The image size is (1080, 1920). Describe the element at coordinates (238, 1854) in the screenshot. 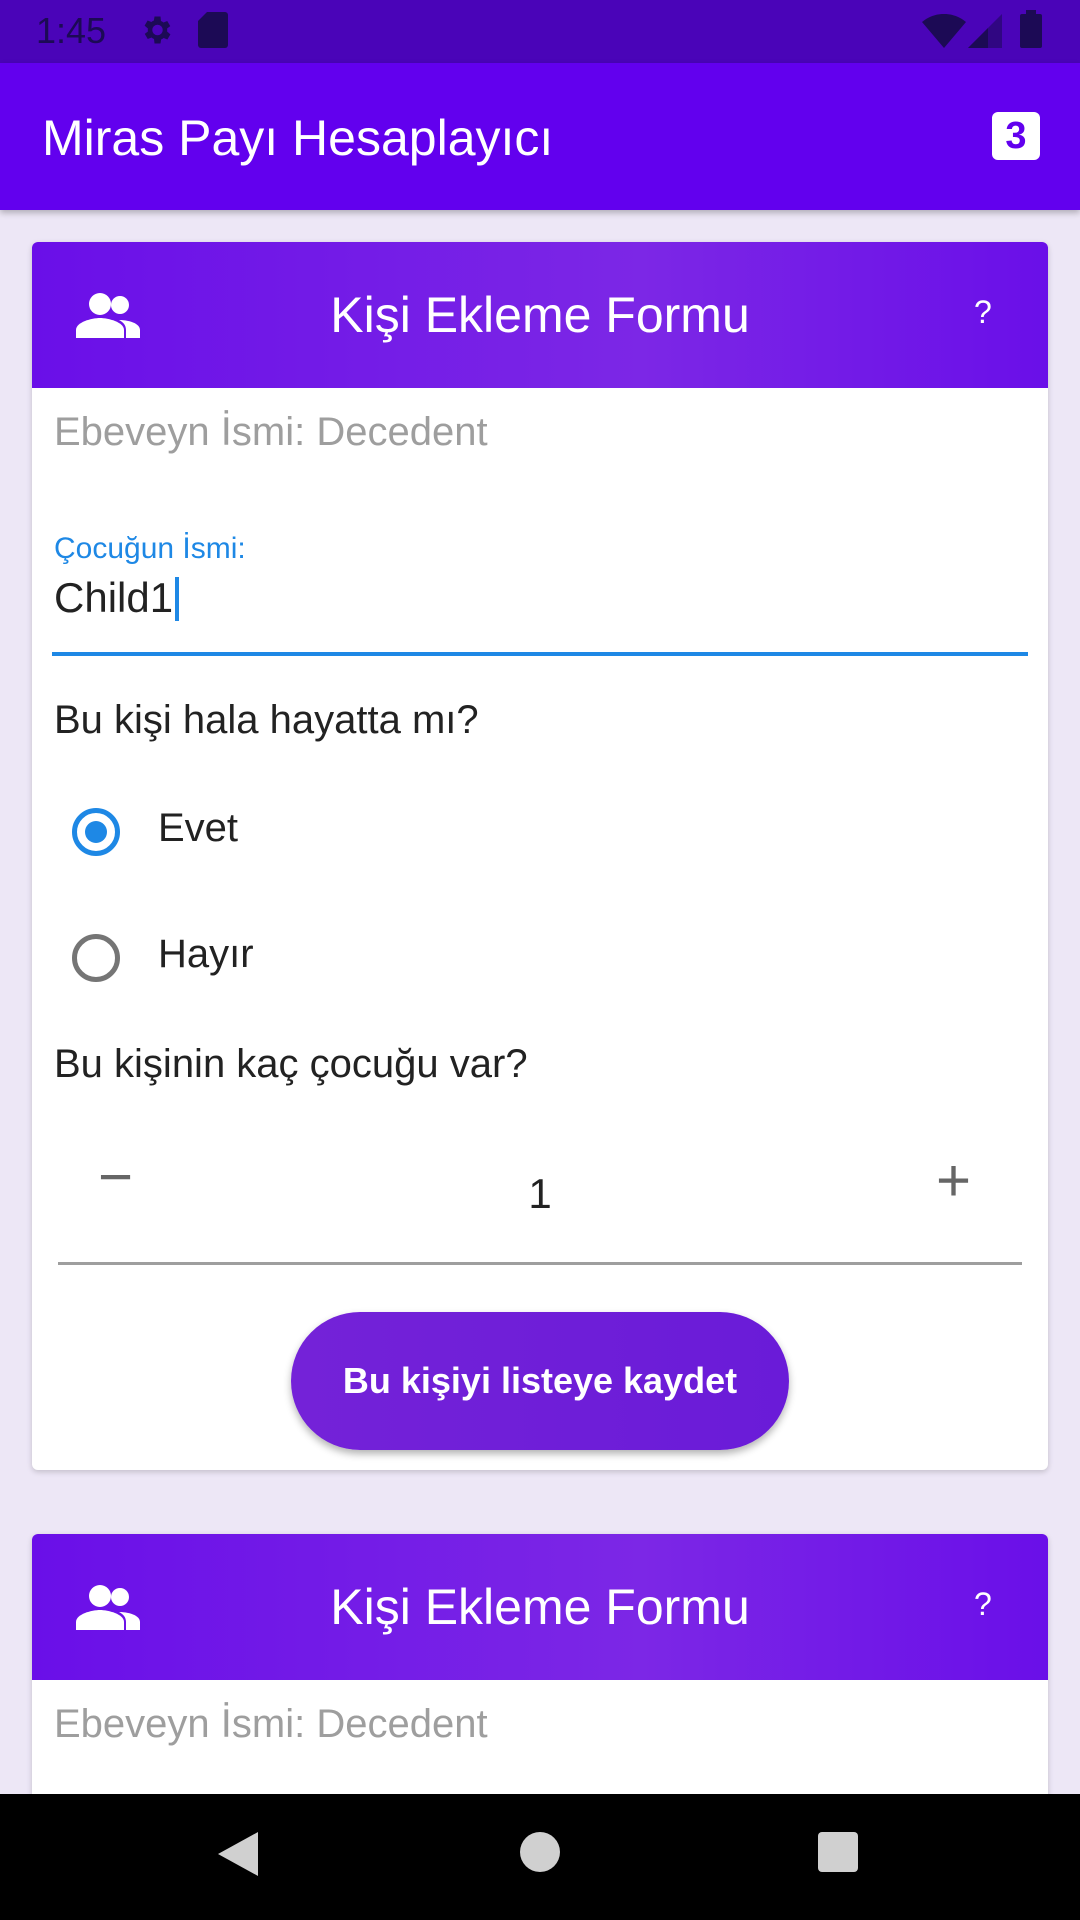

I see `back-icon` at that location.